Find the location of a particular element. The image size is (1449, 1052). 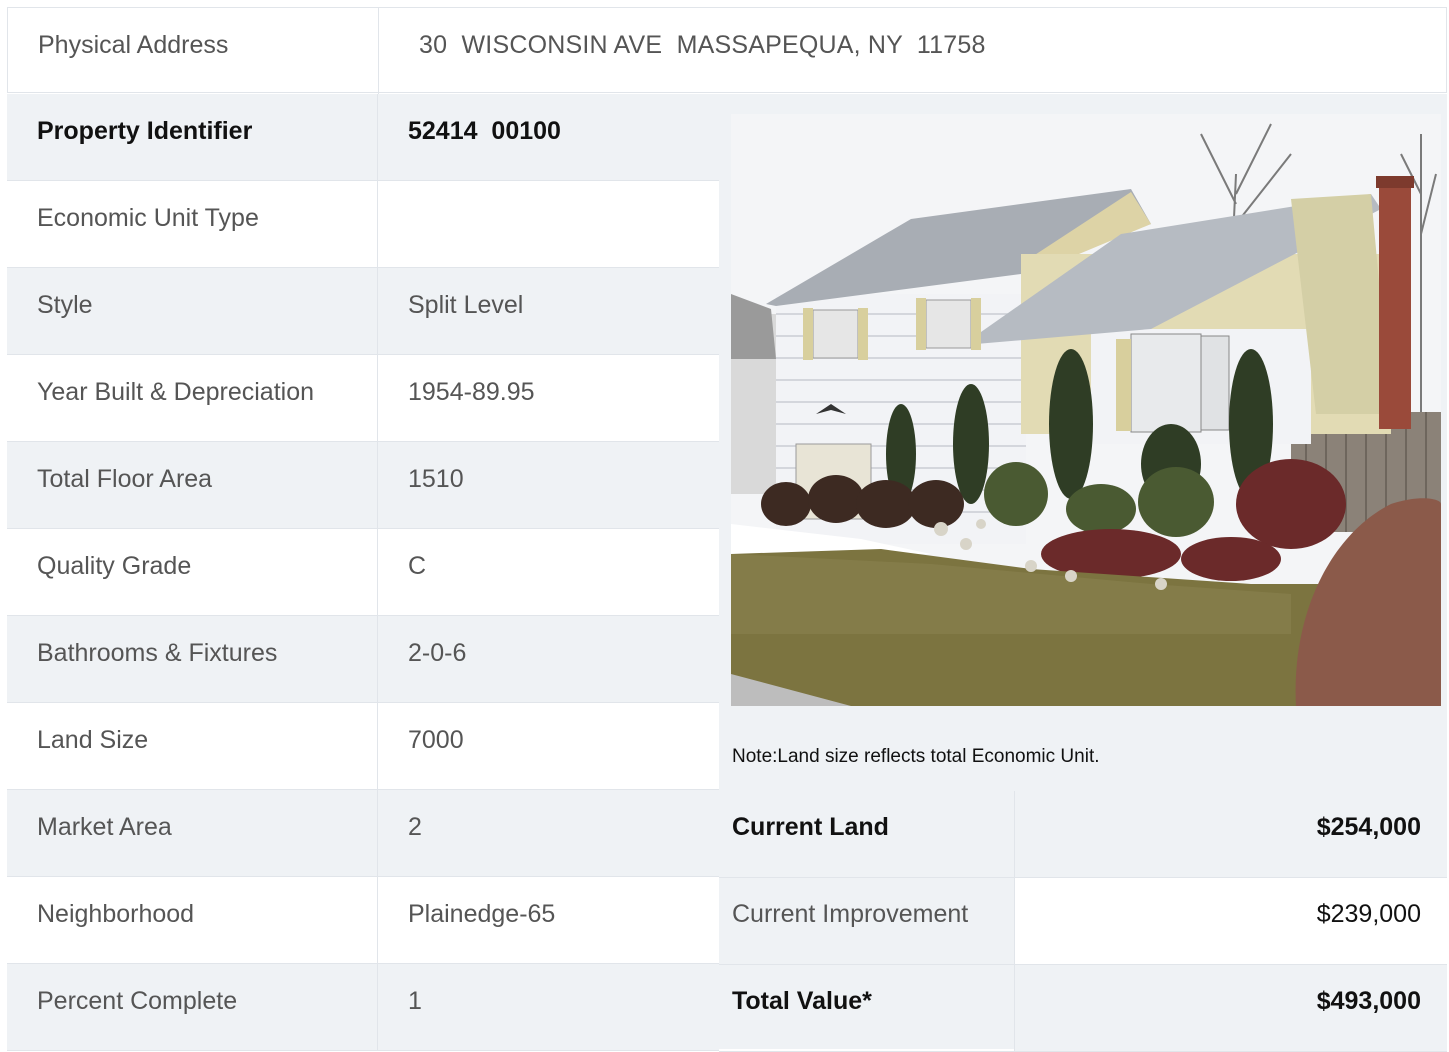

value-amount: $493,000 is located at coordinates (1368, 1001).